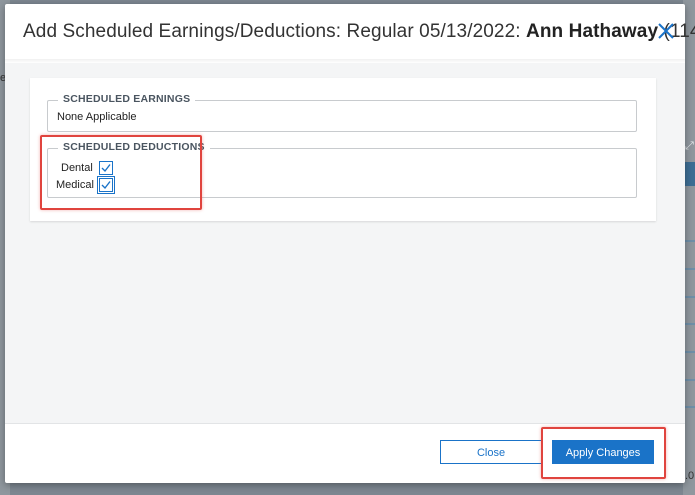  What do you see at coordinates (97, 117) in the screenshot?
I see `earnings-empty-text: None Applicable` at bounding box center [97, 117].